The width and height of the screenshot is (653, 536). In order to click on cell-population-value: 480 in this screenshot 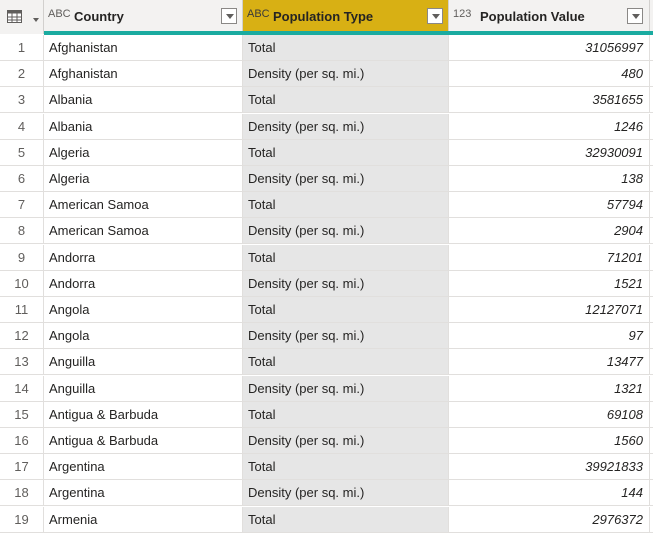, I will do `click(549, 74)`.